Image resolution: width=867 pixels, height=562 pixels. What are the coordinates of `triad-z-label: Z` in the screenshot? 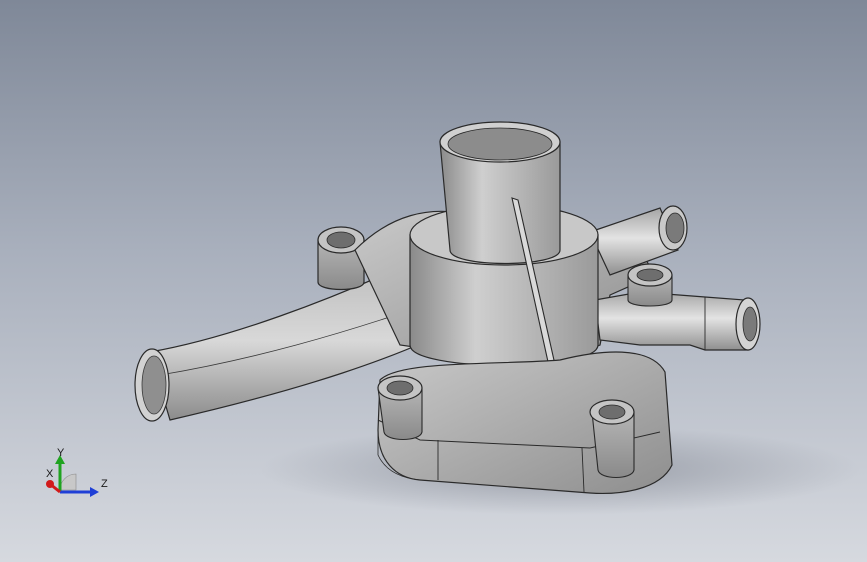 It's located at (104, 484).